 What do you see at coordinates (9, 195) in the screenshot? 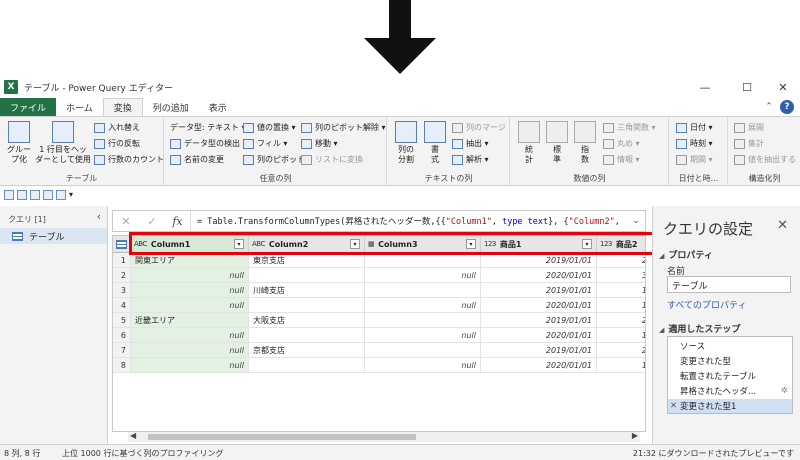
I see `save-icon` at bounding box center [9, 195].